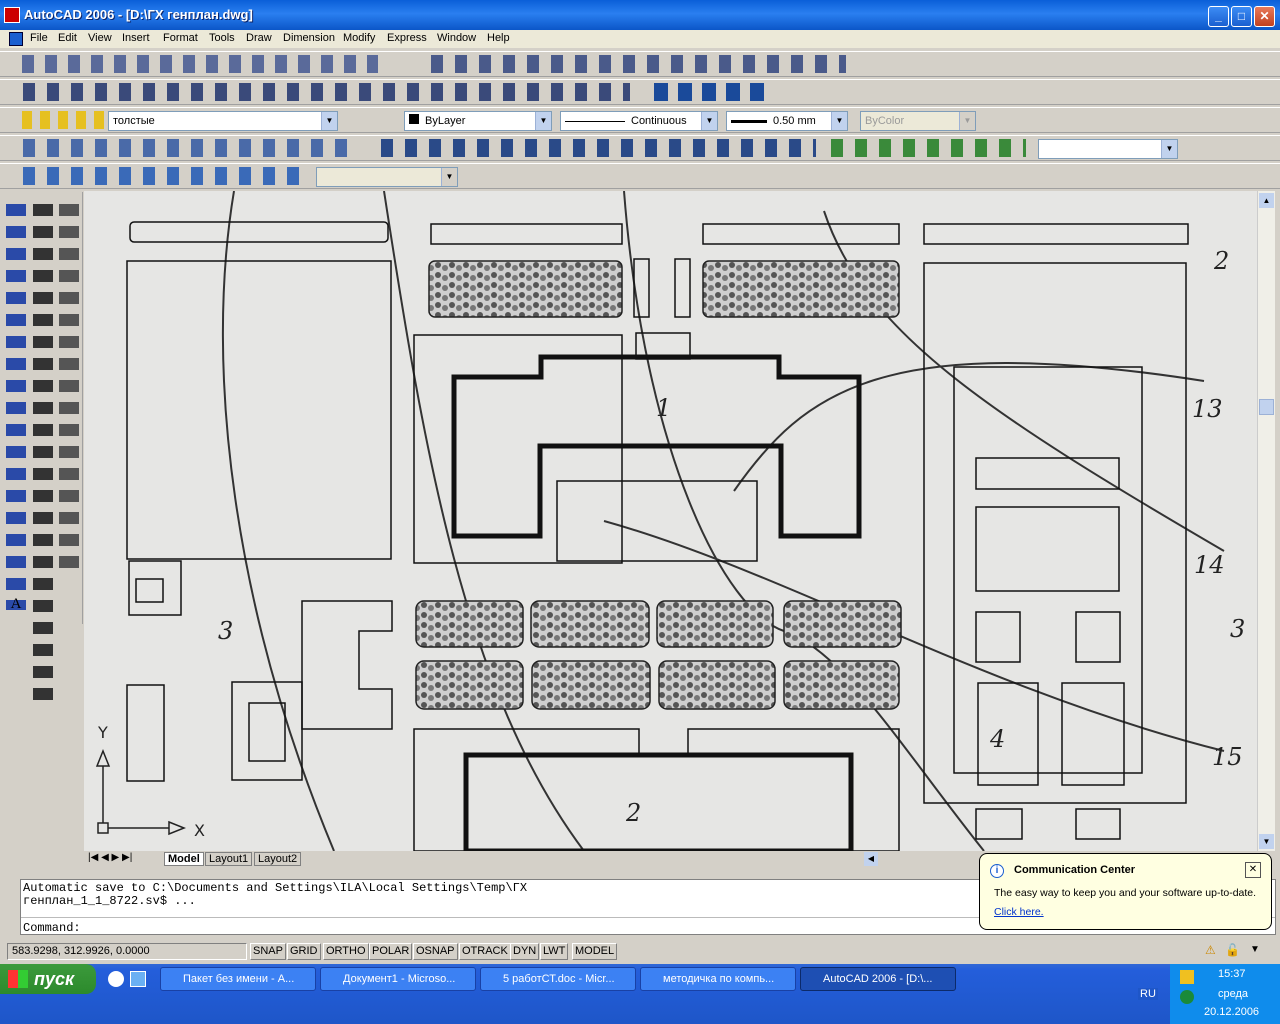  What do you see at coordinates (1221, 261) in the screenshot?
I see `plan-label-2-right: 2` at bounding box center [1221, 261].